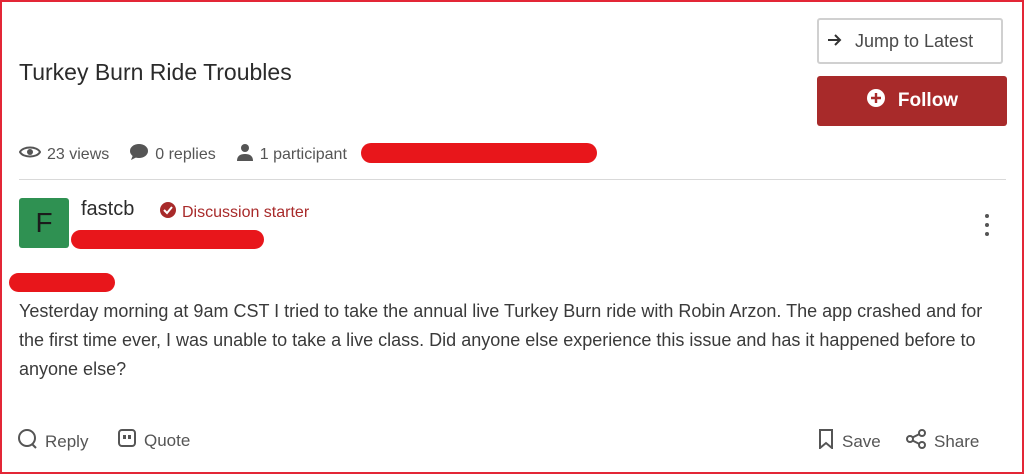  Describe the element at coordinates (928, 100) in the screenshot. I see `follow-label: Follow` at that location.